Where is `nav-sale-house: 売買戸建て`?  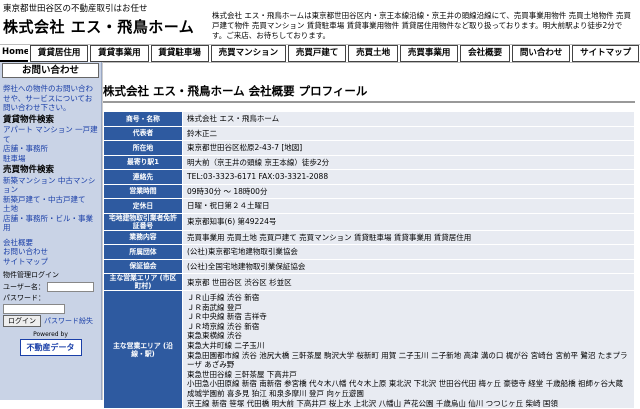
nav-sale-house: 売買戸建て is located at coordinates (317, 53).